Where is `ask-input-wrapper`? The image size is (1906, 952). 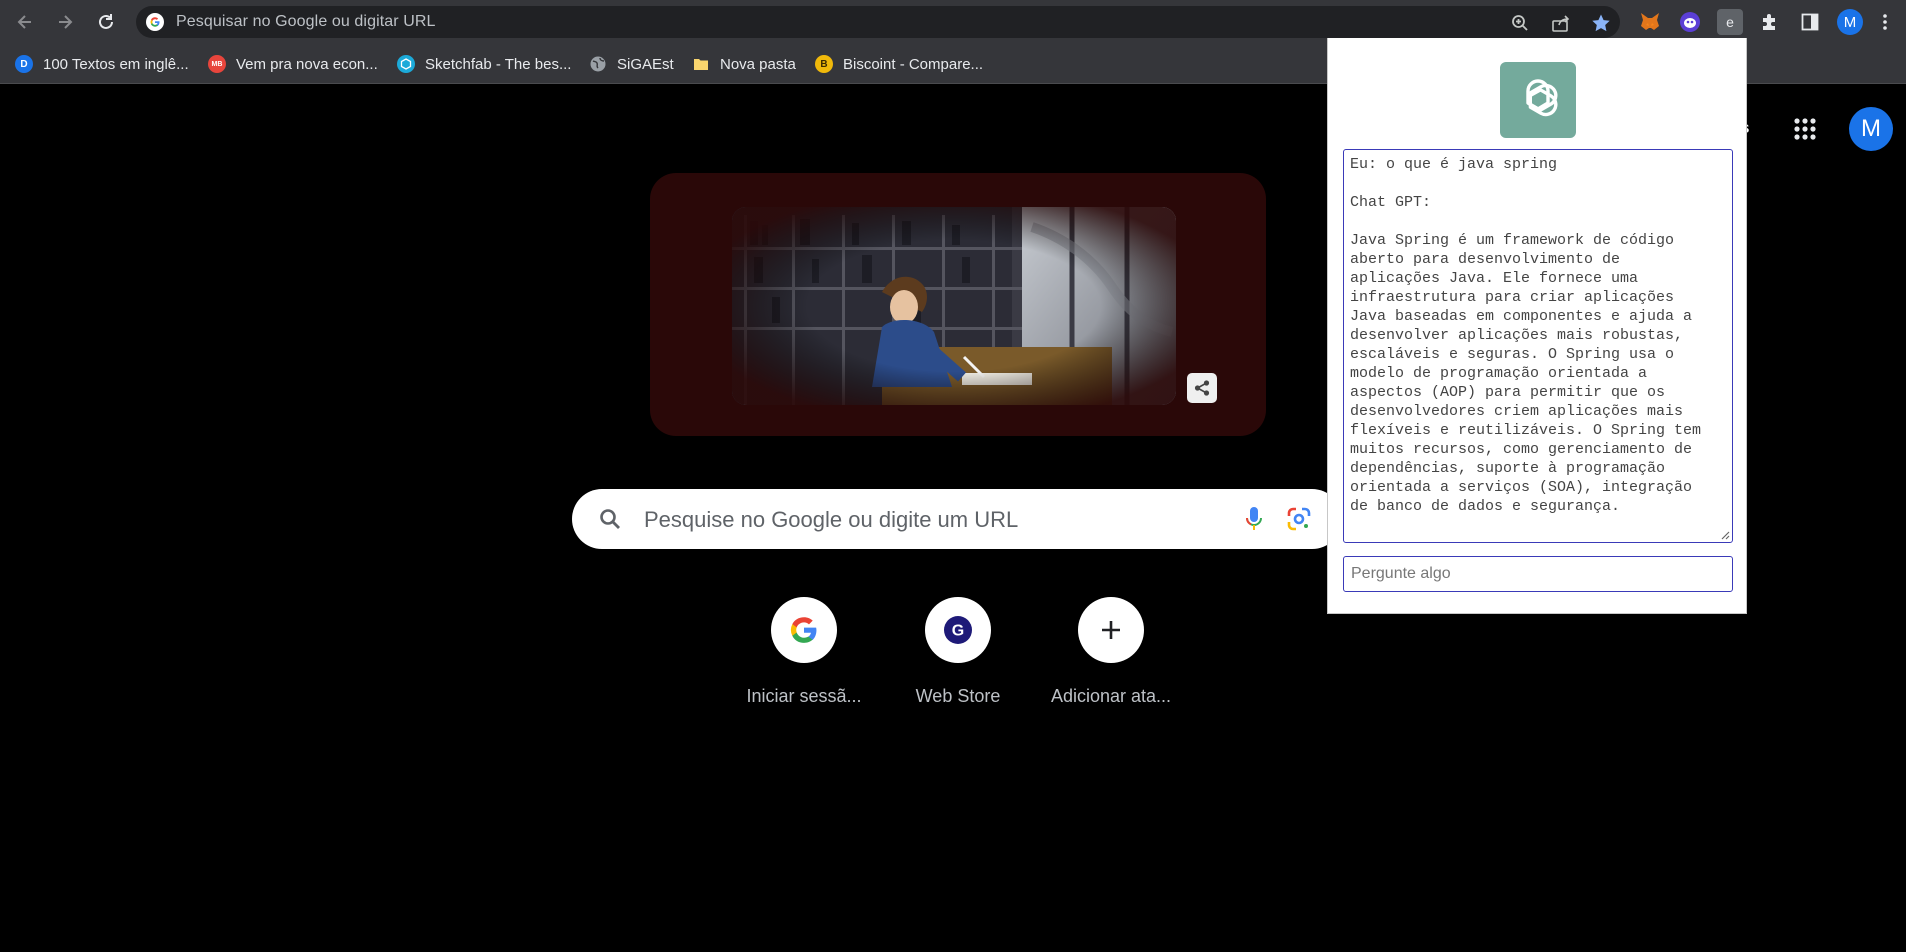 ask-input-wrapper is located at coordinates (1538, 574).